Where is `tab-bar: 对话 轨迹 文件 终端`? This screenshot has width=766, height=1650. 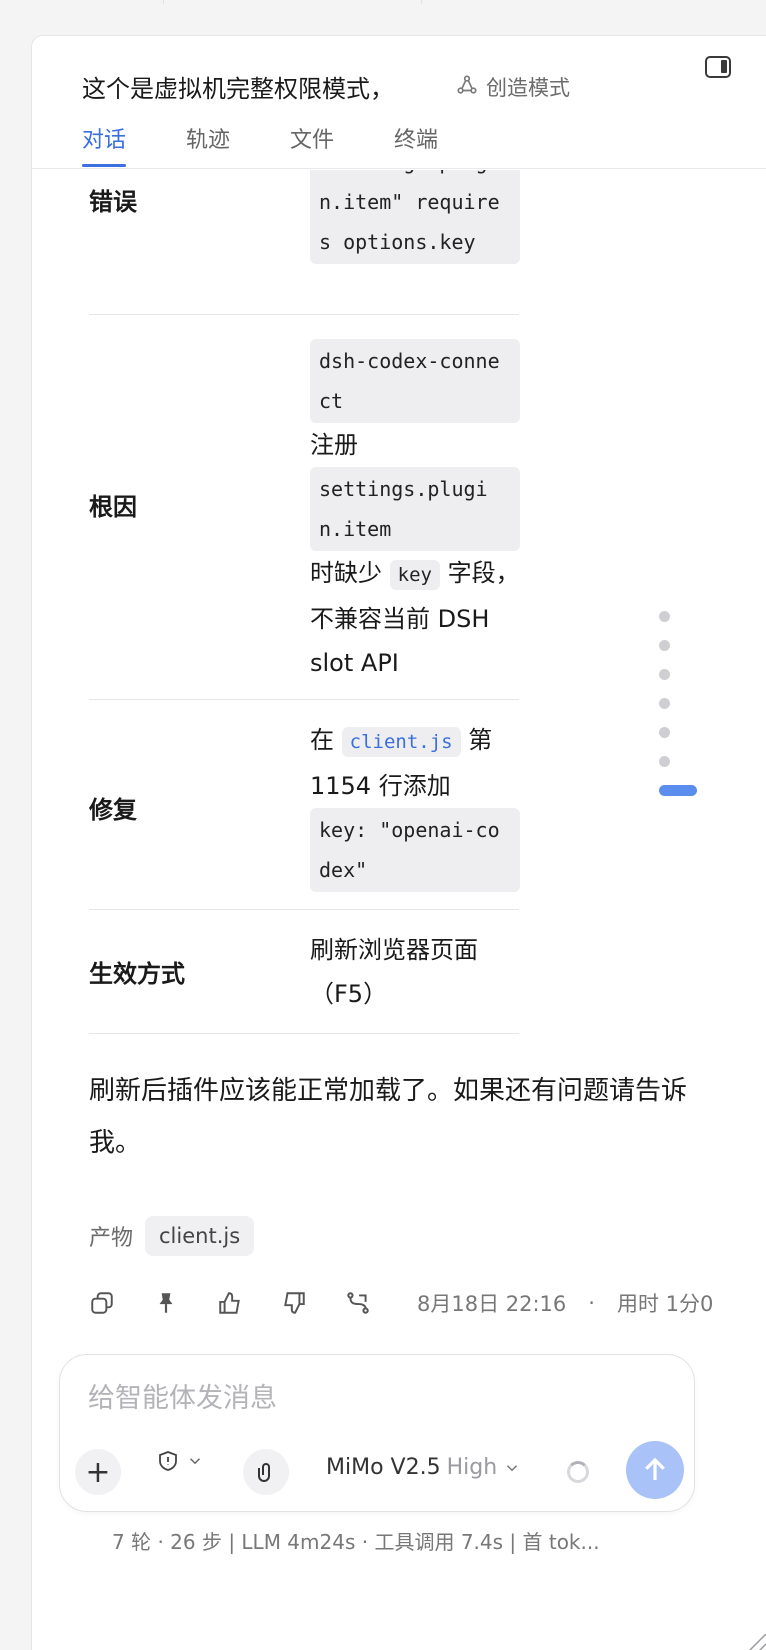
tab-bar: 对话 轨迹 文件 终端 is located at coordinates (290, 144).